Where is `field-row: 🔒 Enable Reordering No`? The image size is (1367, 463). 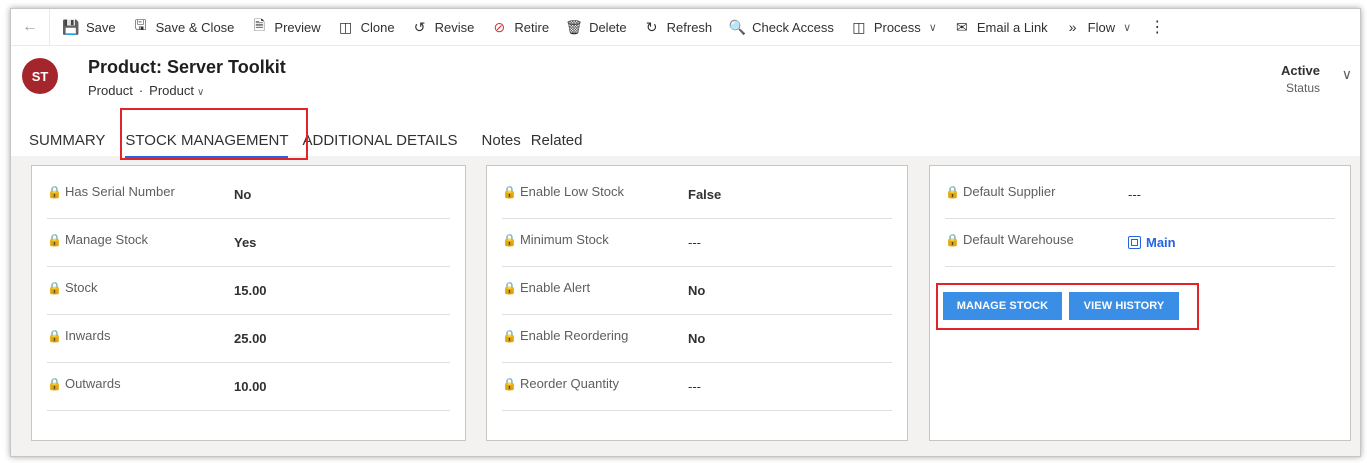 field-row: 🔒 Enable Reordering No is located at coordinates (697, 338).